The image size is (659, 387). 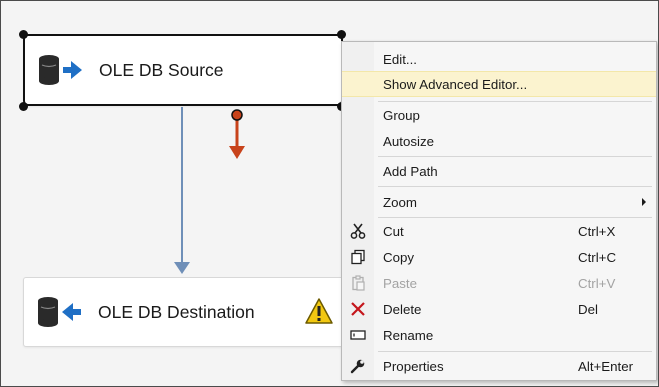 I want to click on menu-item-label: Zoom, so click(x=400, y=202).